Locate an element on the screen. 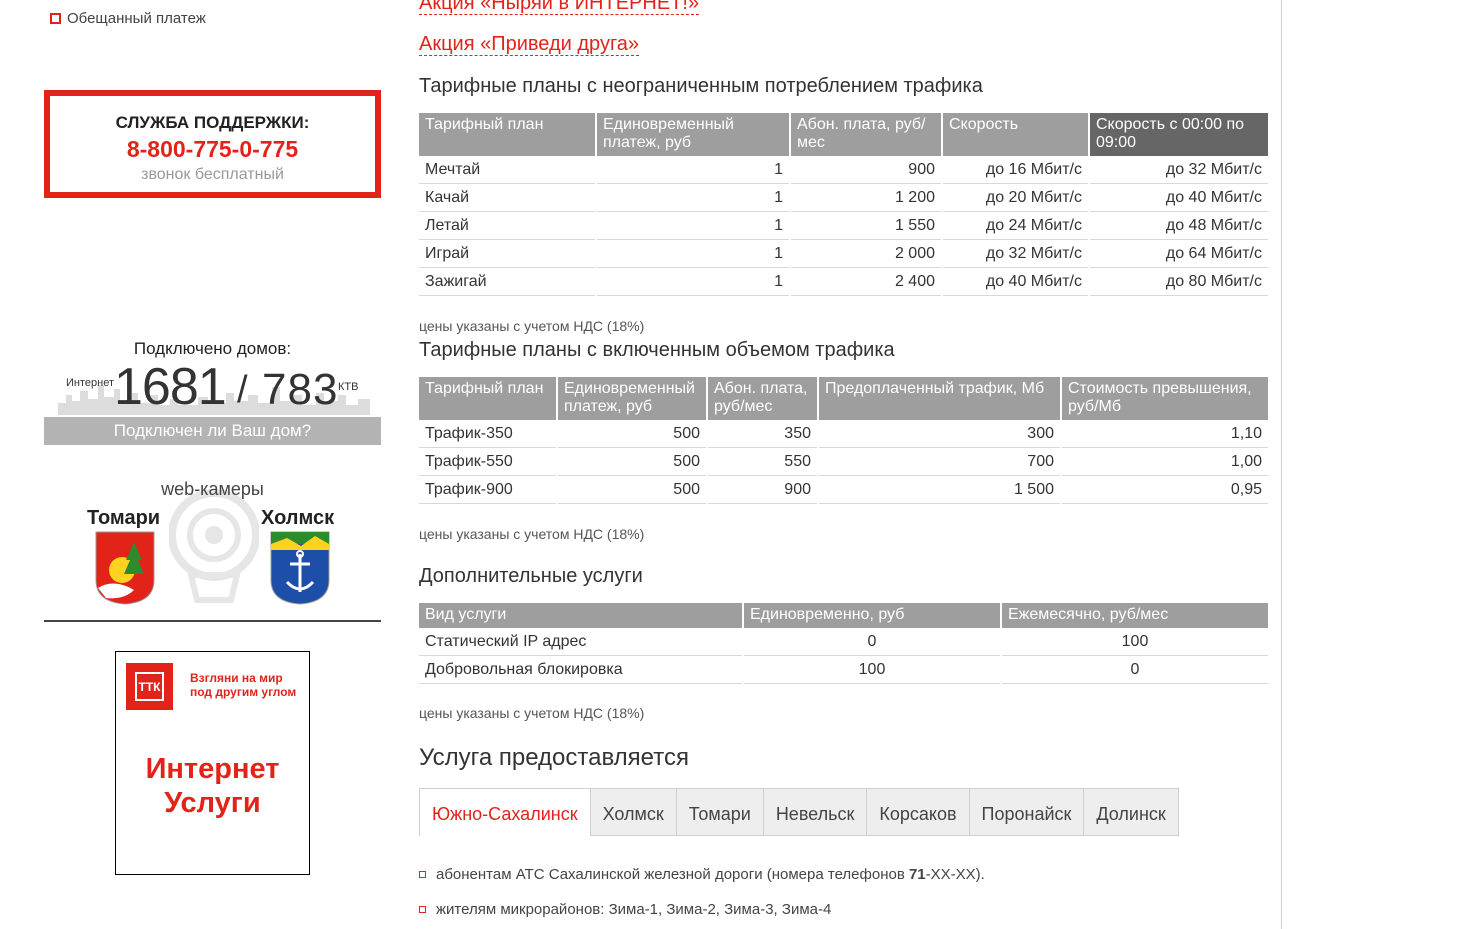 This screenshot has height=929, width=1479. col-header: Стоимость превышения, руб/Мб is located at coordinates (1164, 398).